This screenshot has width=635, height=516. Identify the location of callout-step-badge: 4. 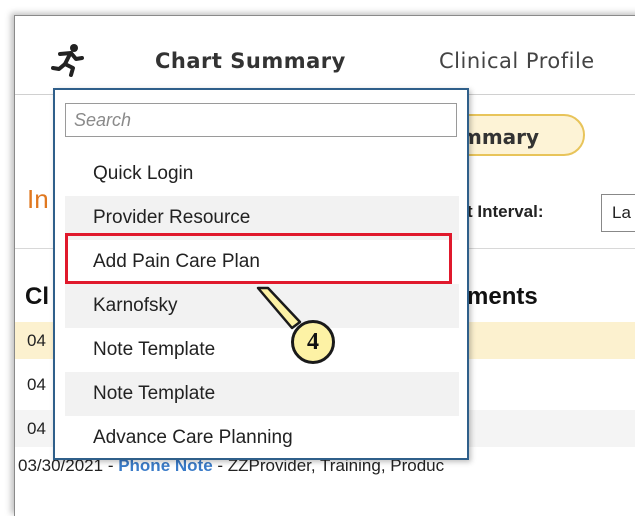
(313, 342).